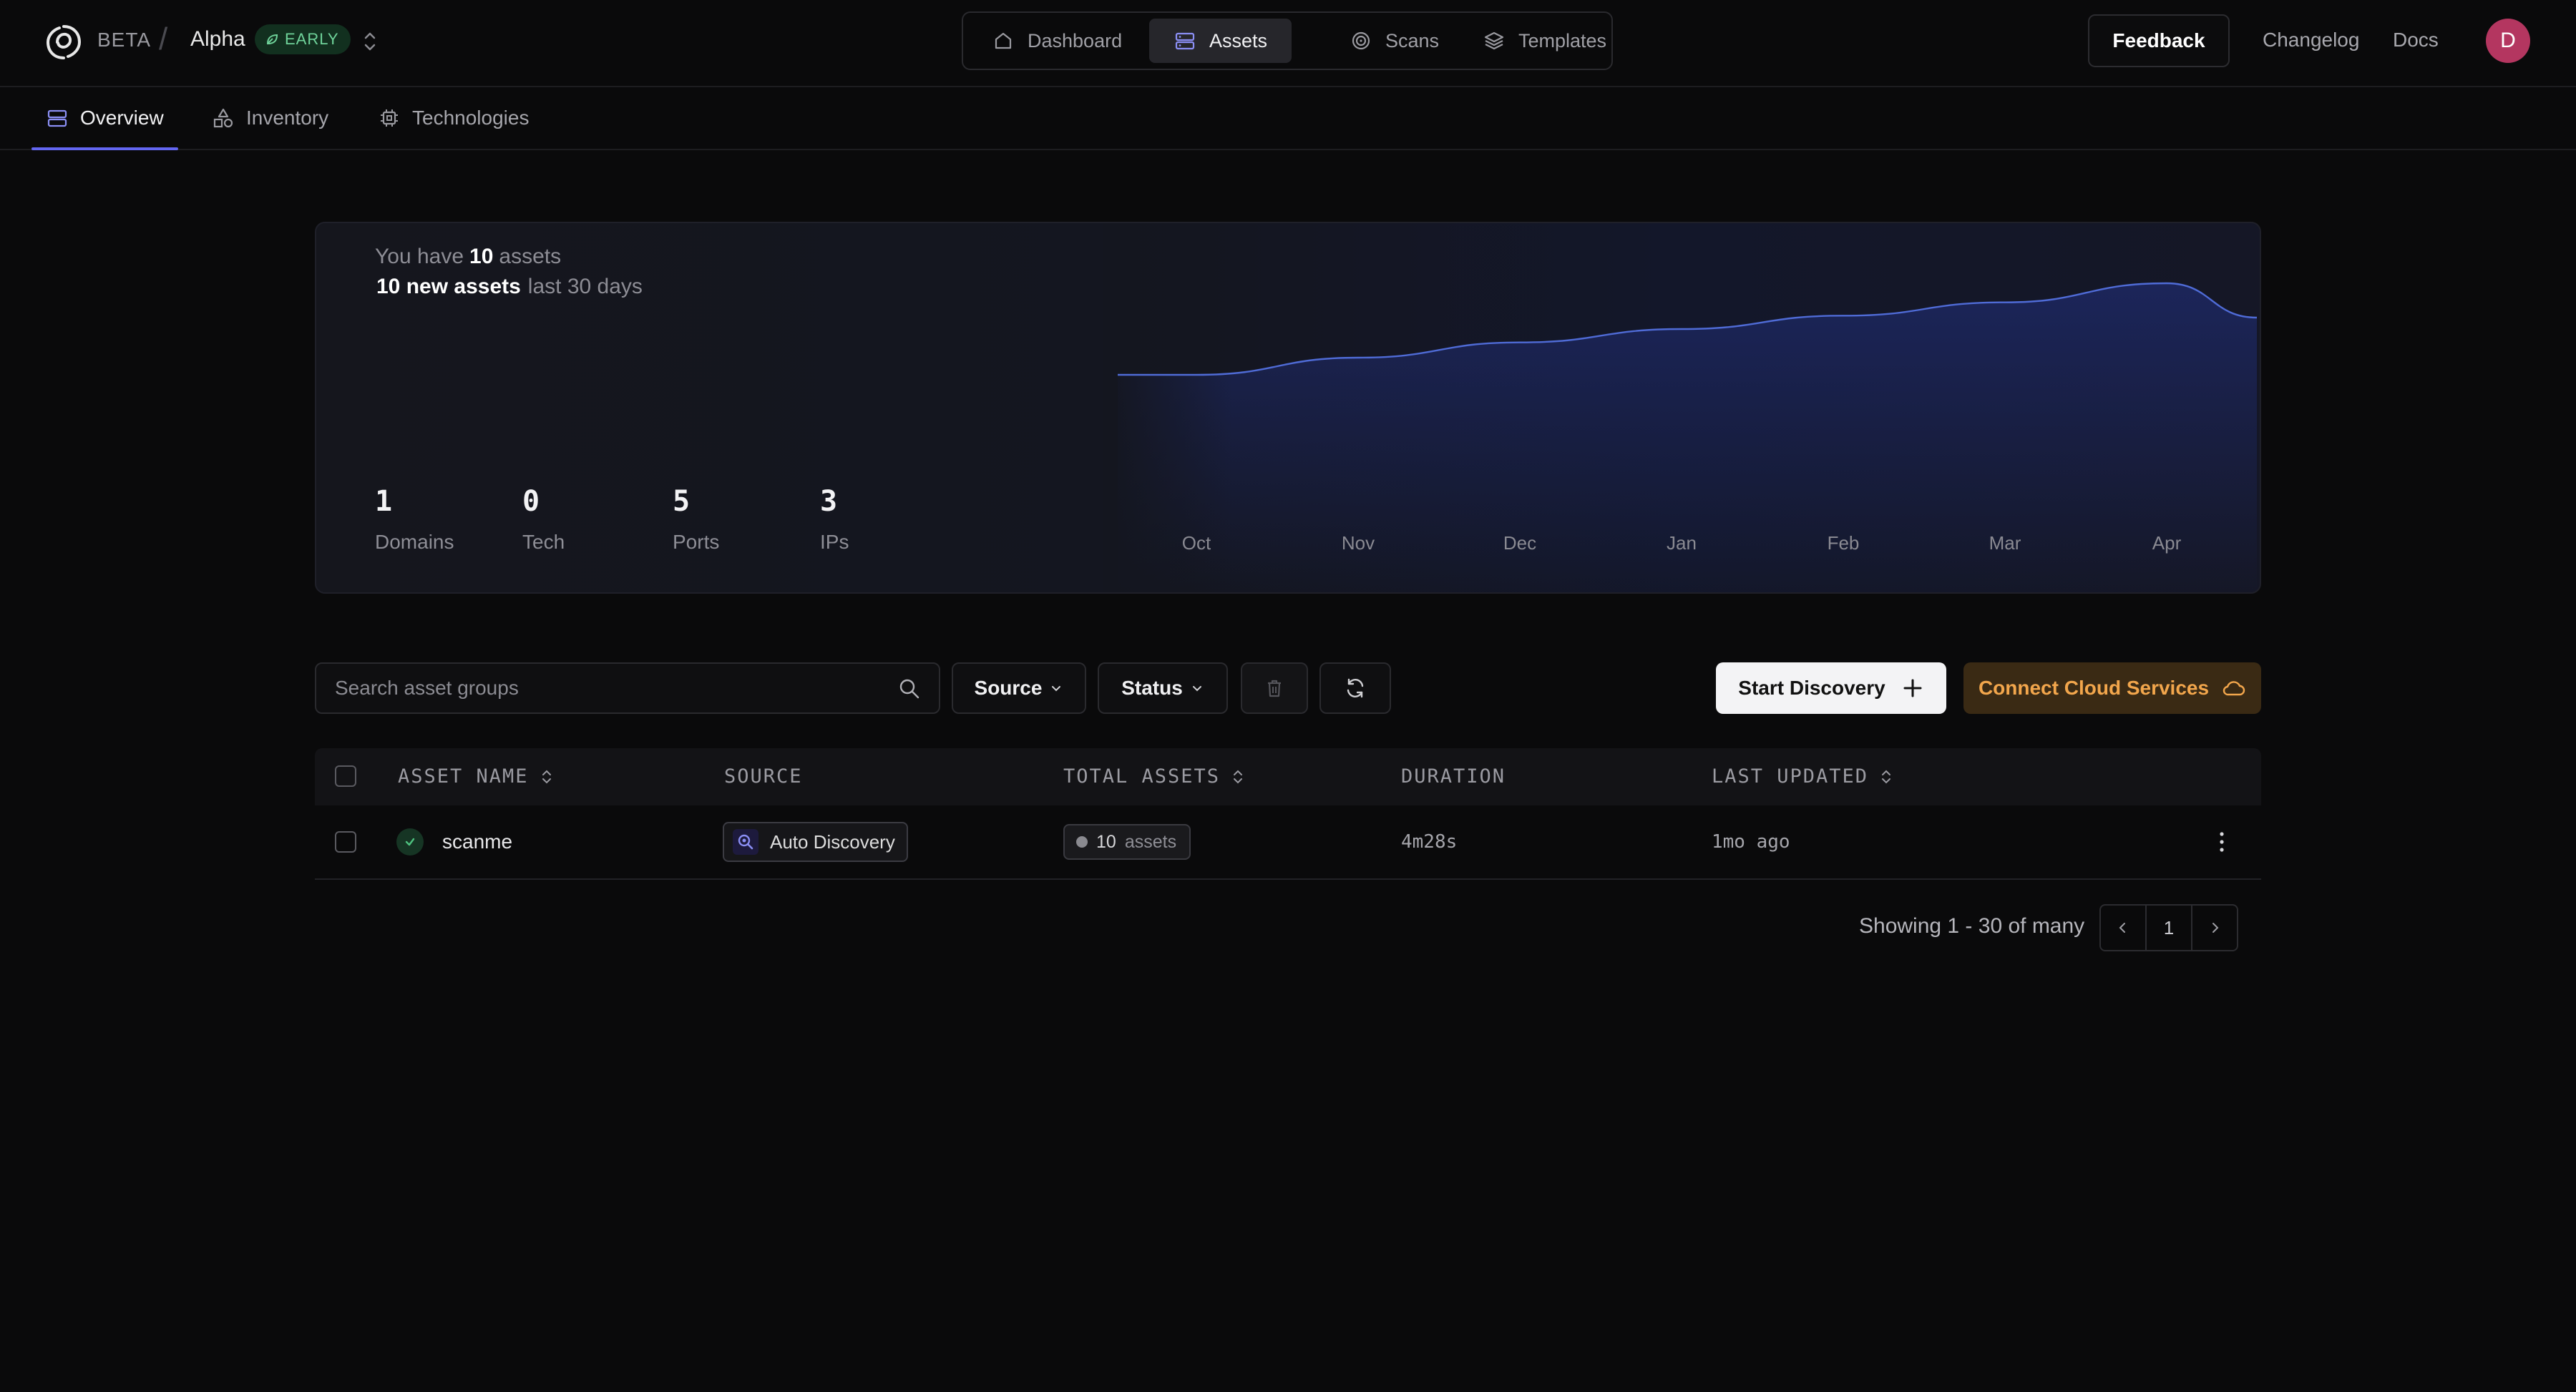  What do you see at coordinates (696, 519) in the screenshot?
I see `stat-ports: 5 Ports` at bounding box center [696, 519].